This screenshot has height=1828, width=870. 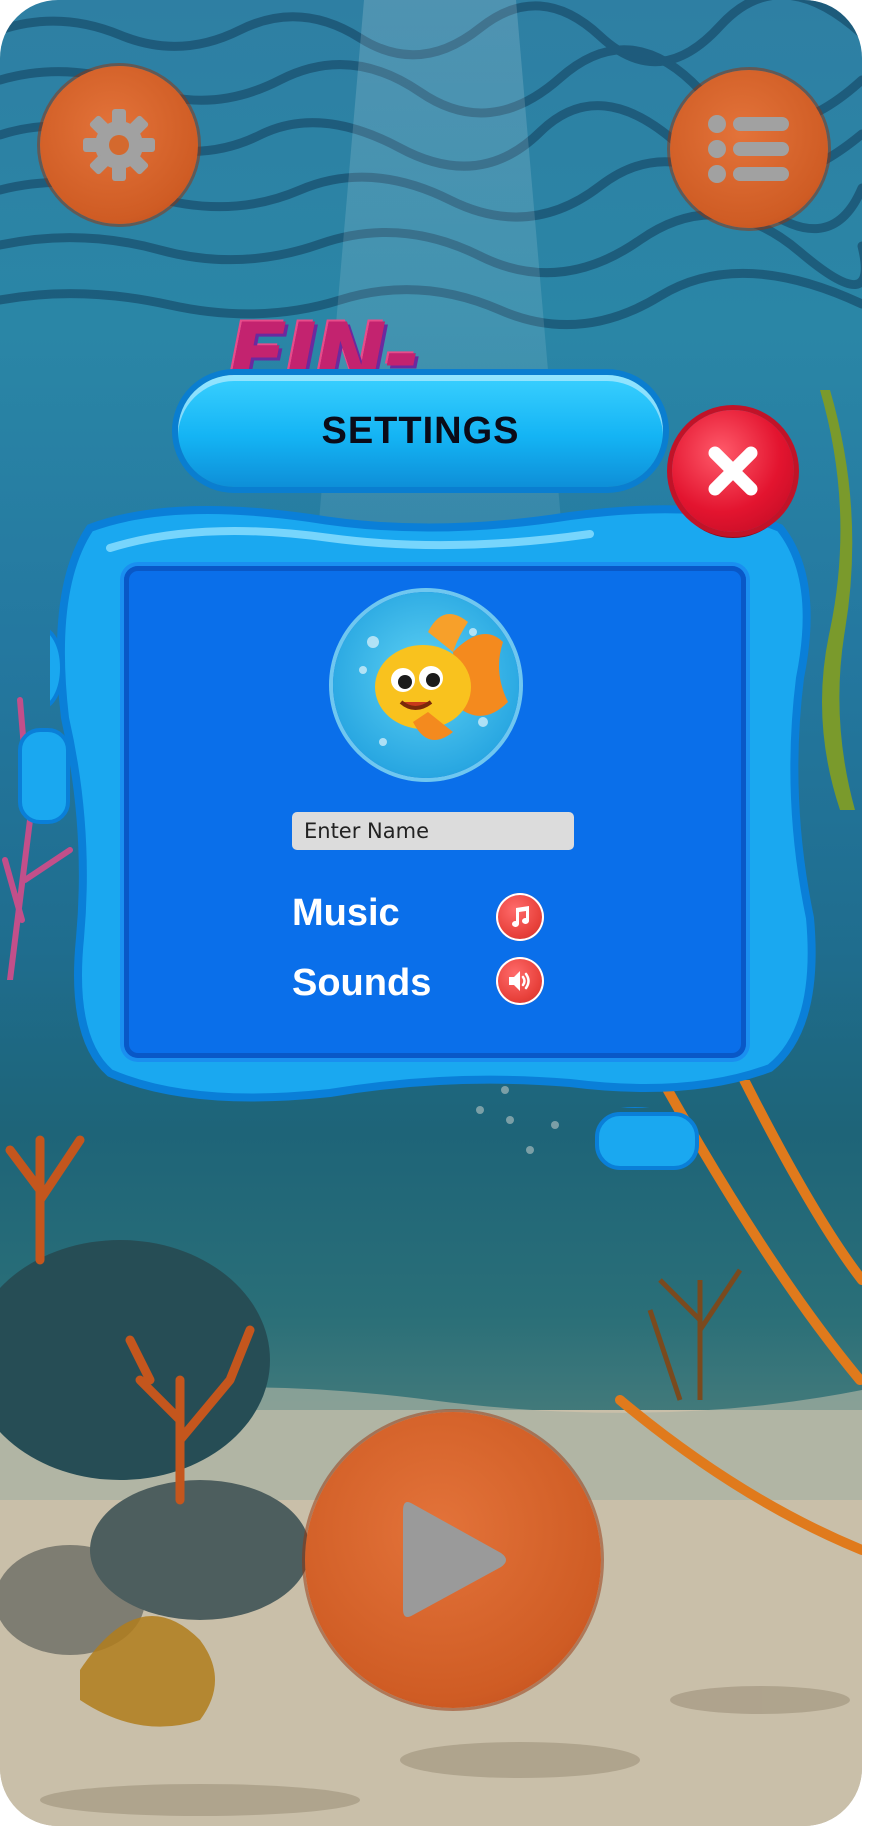 I want to click on close-button, so click(x=733, y=471).